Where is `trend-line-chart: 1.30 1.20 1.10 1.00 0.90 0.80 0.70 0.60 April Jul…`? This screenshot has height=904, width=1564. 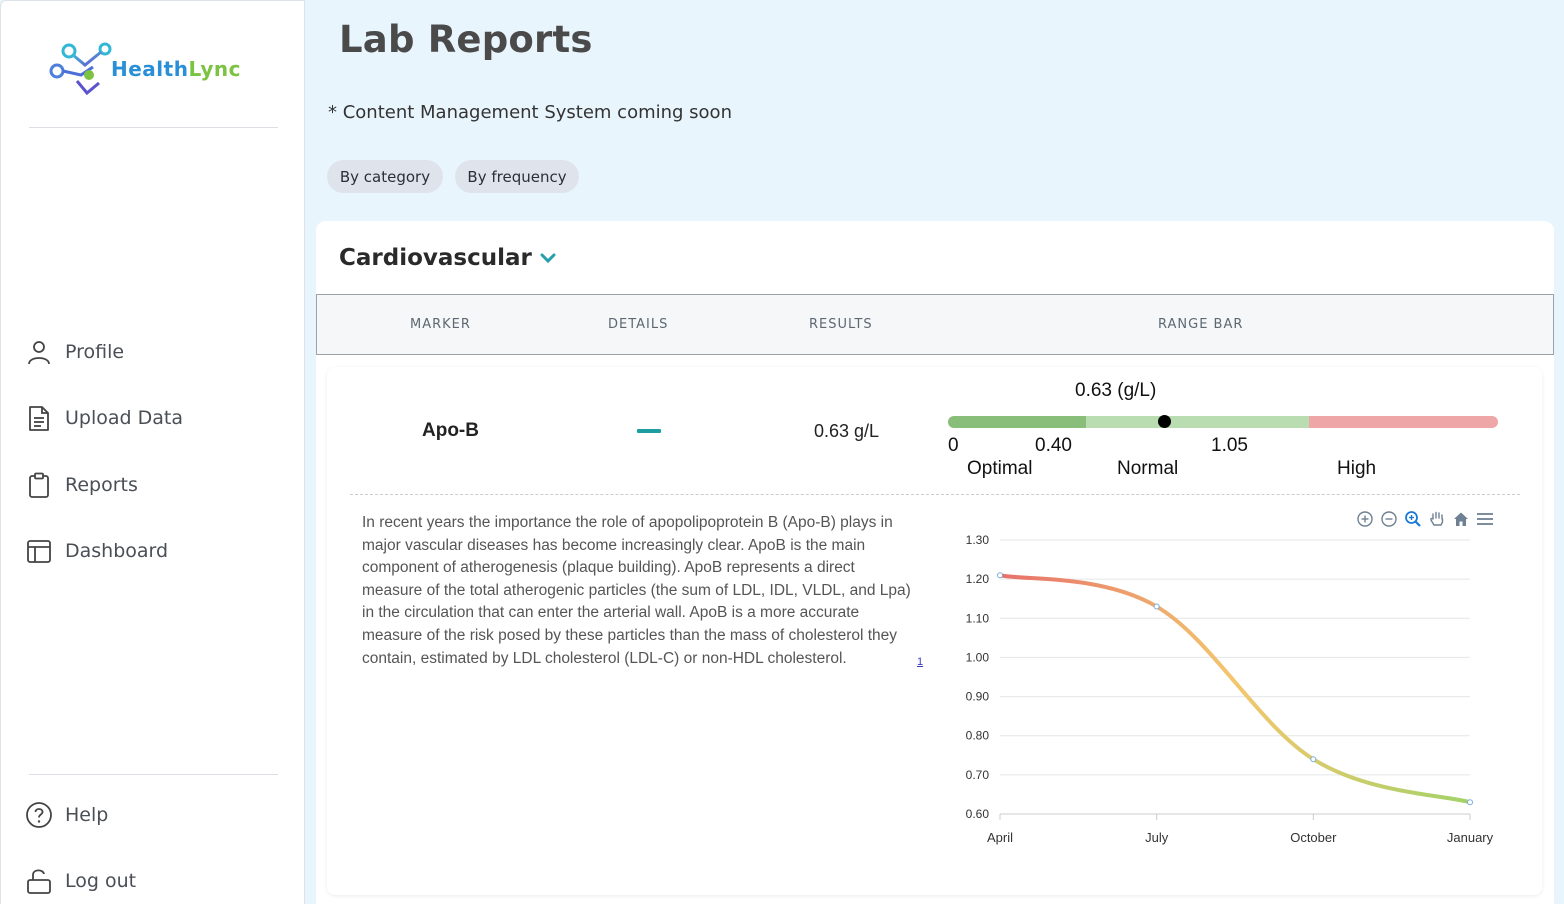 trend-line-chart: 1.30 1.20 1.10 1.00 0.90 0.80 0.70 0.60 April Jul… is located at coordinates (1230, 689).